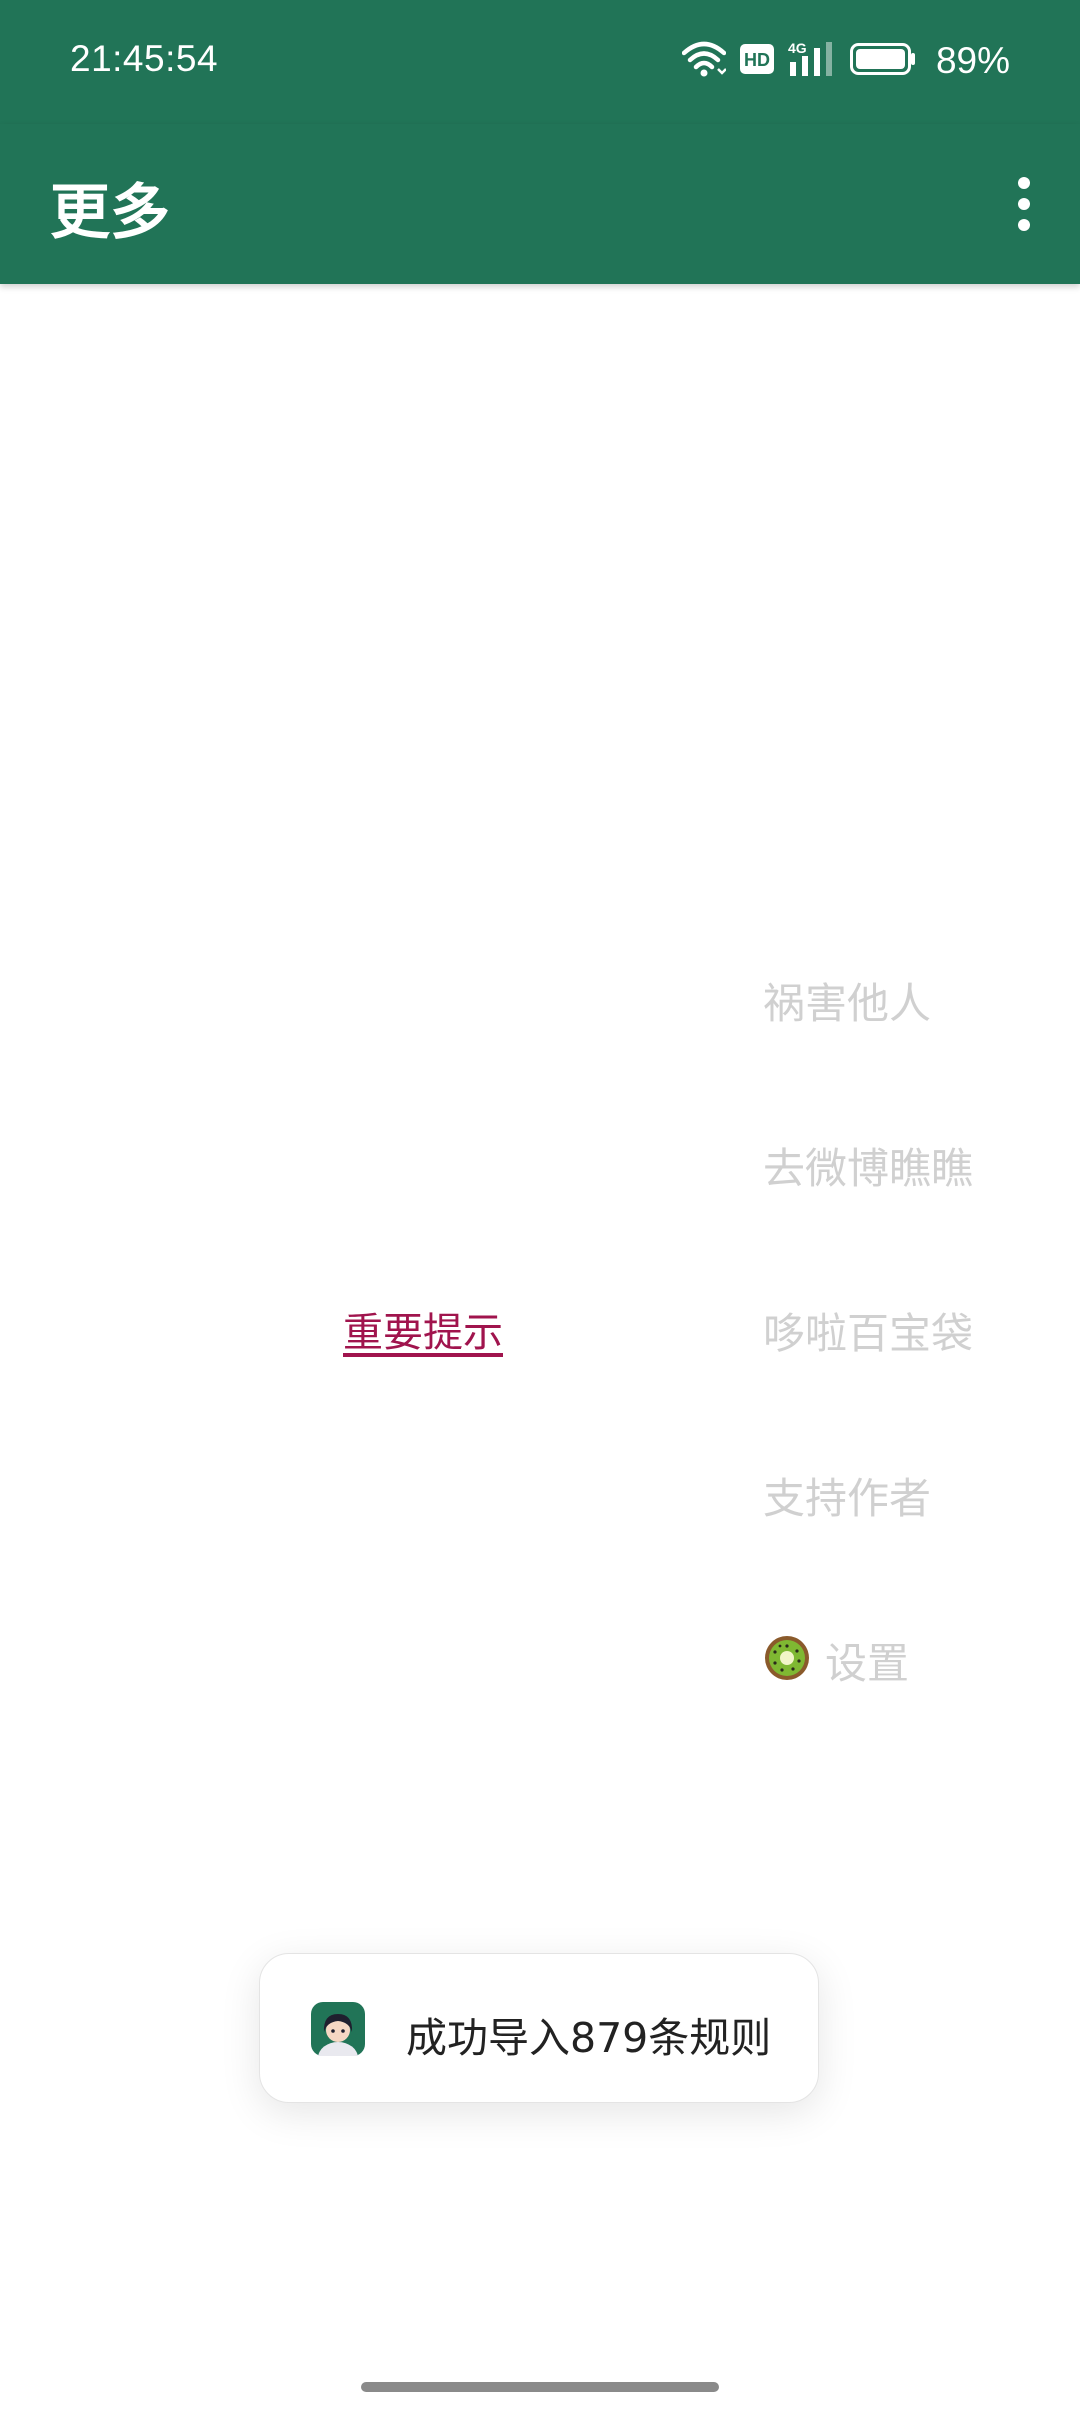 The width and height of the screenshot is (1080, 2412). Describe the element at coordinates (589, 2038) in the screenshot. I see `toast-message: 成功导入879条规则` at that location.